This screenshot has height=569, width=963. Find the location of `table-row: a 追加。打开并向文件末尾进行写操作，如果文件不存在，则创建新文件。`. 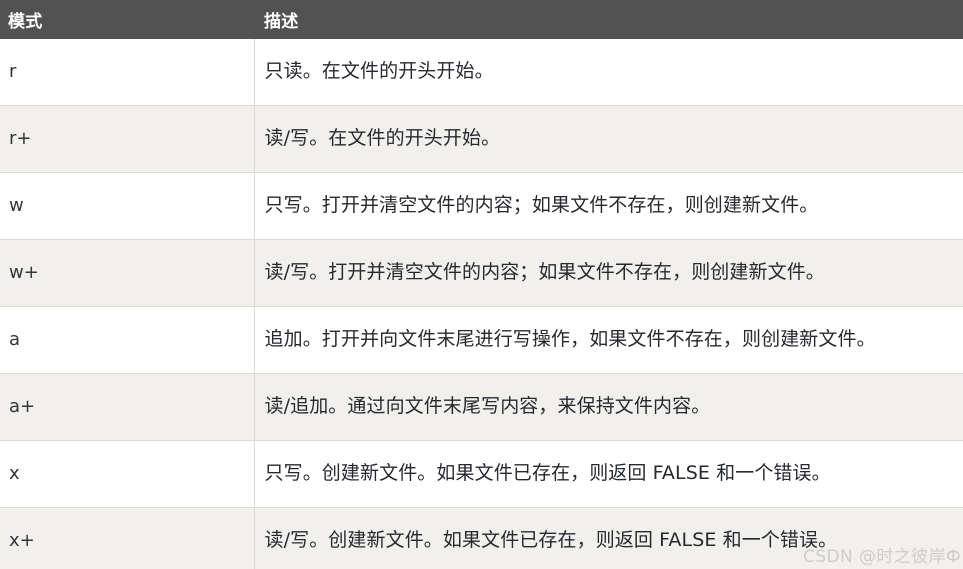

table-row: a 追加。打开并向文件末尾进行写操作，如果文件不存在，则创建新文件。 is located at coordinates (481, 340).